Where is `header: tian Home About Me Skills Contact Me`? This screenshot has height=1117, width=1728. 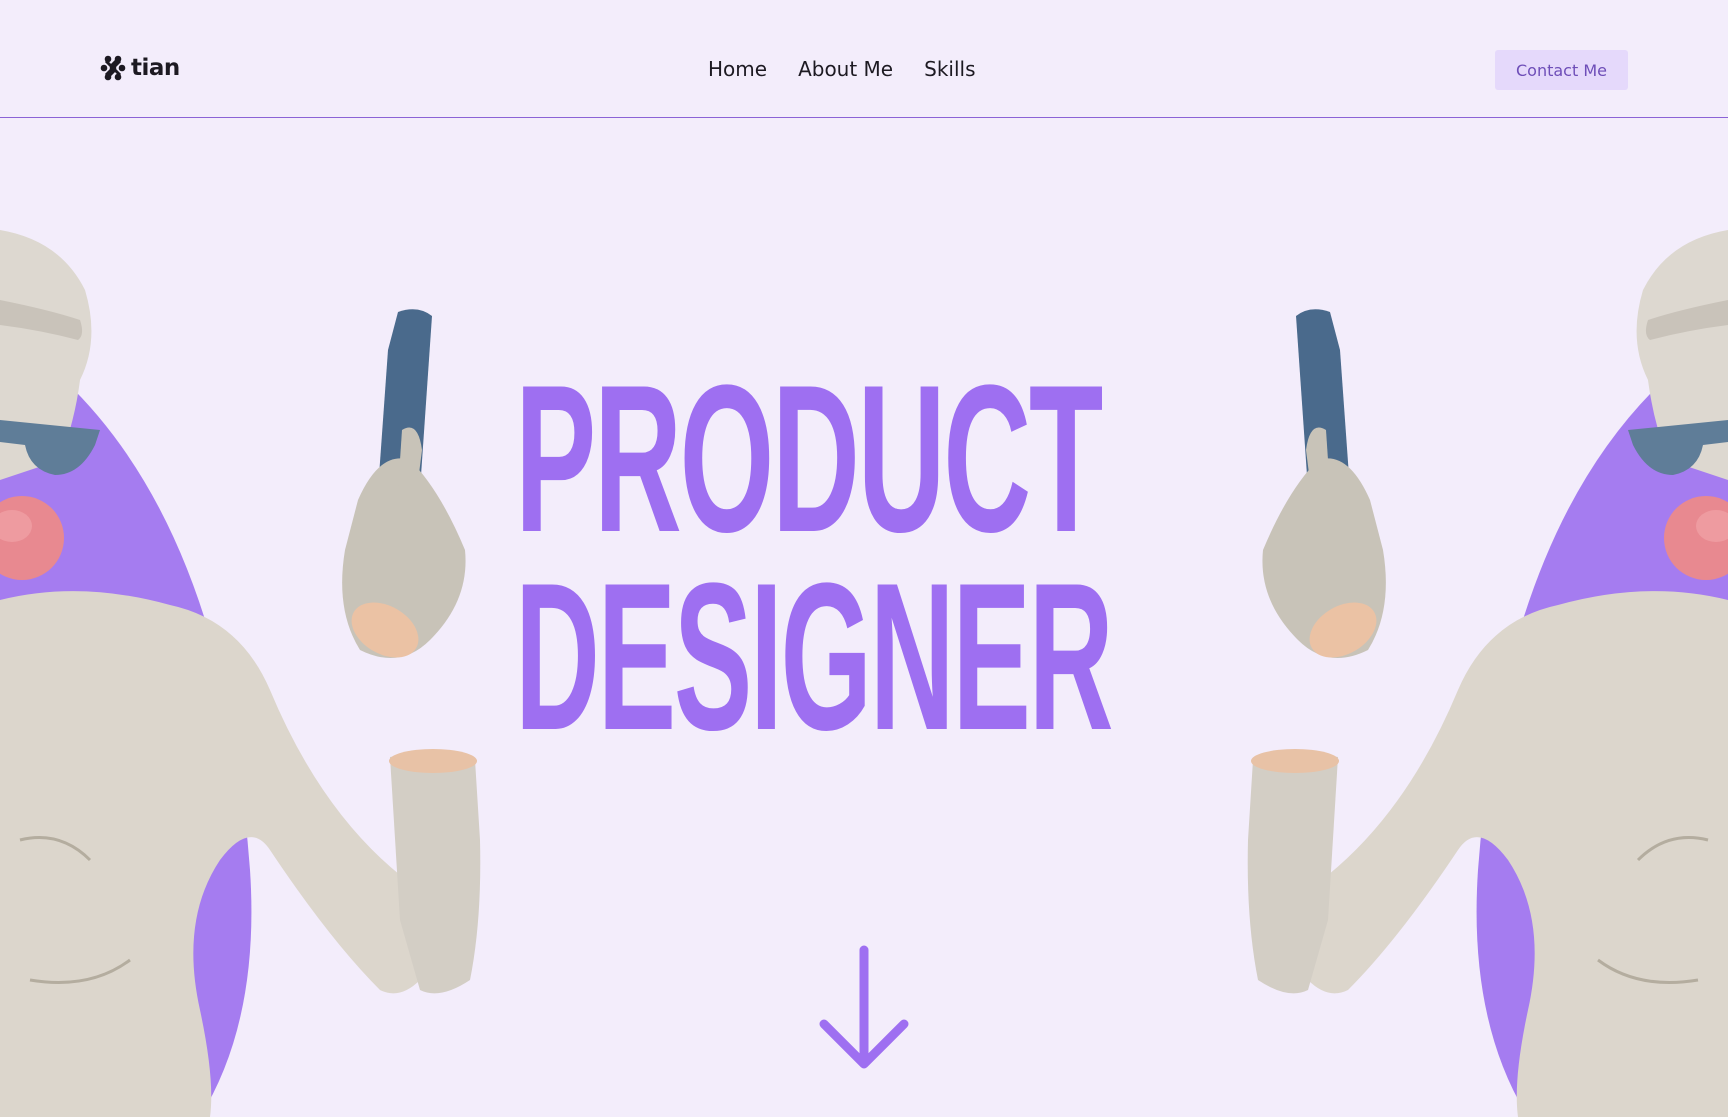
header: tian Home About Me Skills Contact Me is located at coordinates (864, 59).